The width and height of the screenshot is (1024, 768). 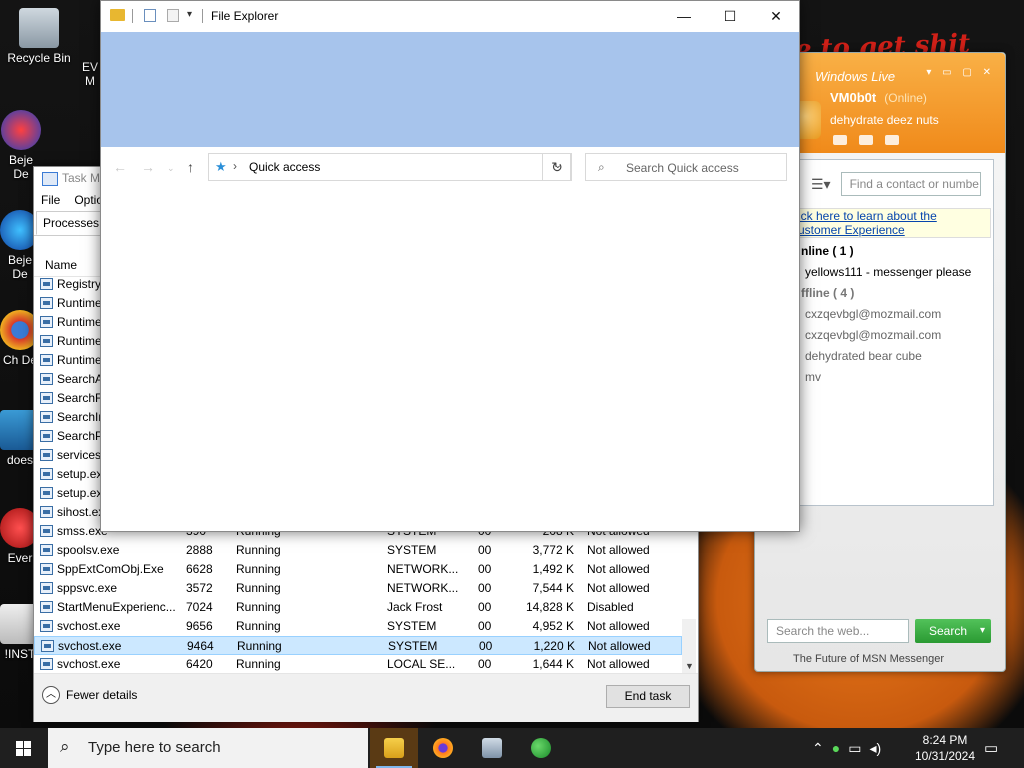 What do you see at coordinates (686, 167) in the screenshot?
I see `search-box: ⌕ Search Quick access` at bounding box center [686, 167].